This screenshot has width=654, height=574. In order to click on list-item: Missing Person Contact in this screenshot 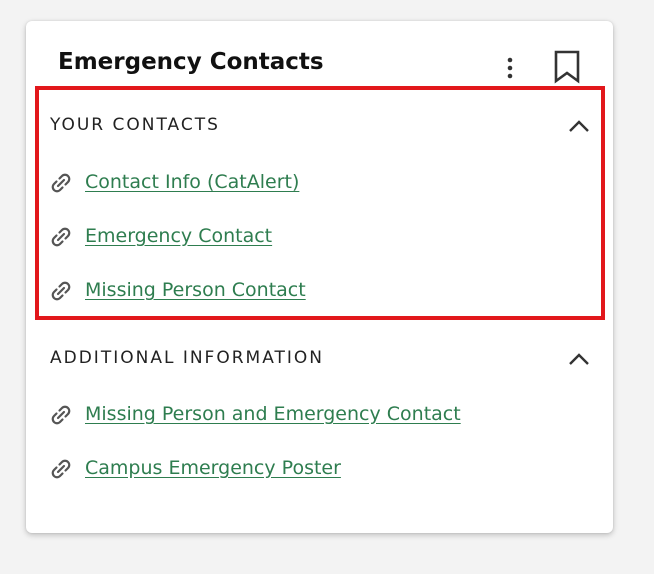, I will do `click(308, 291)`.